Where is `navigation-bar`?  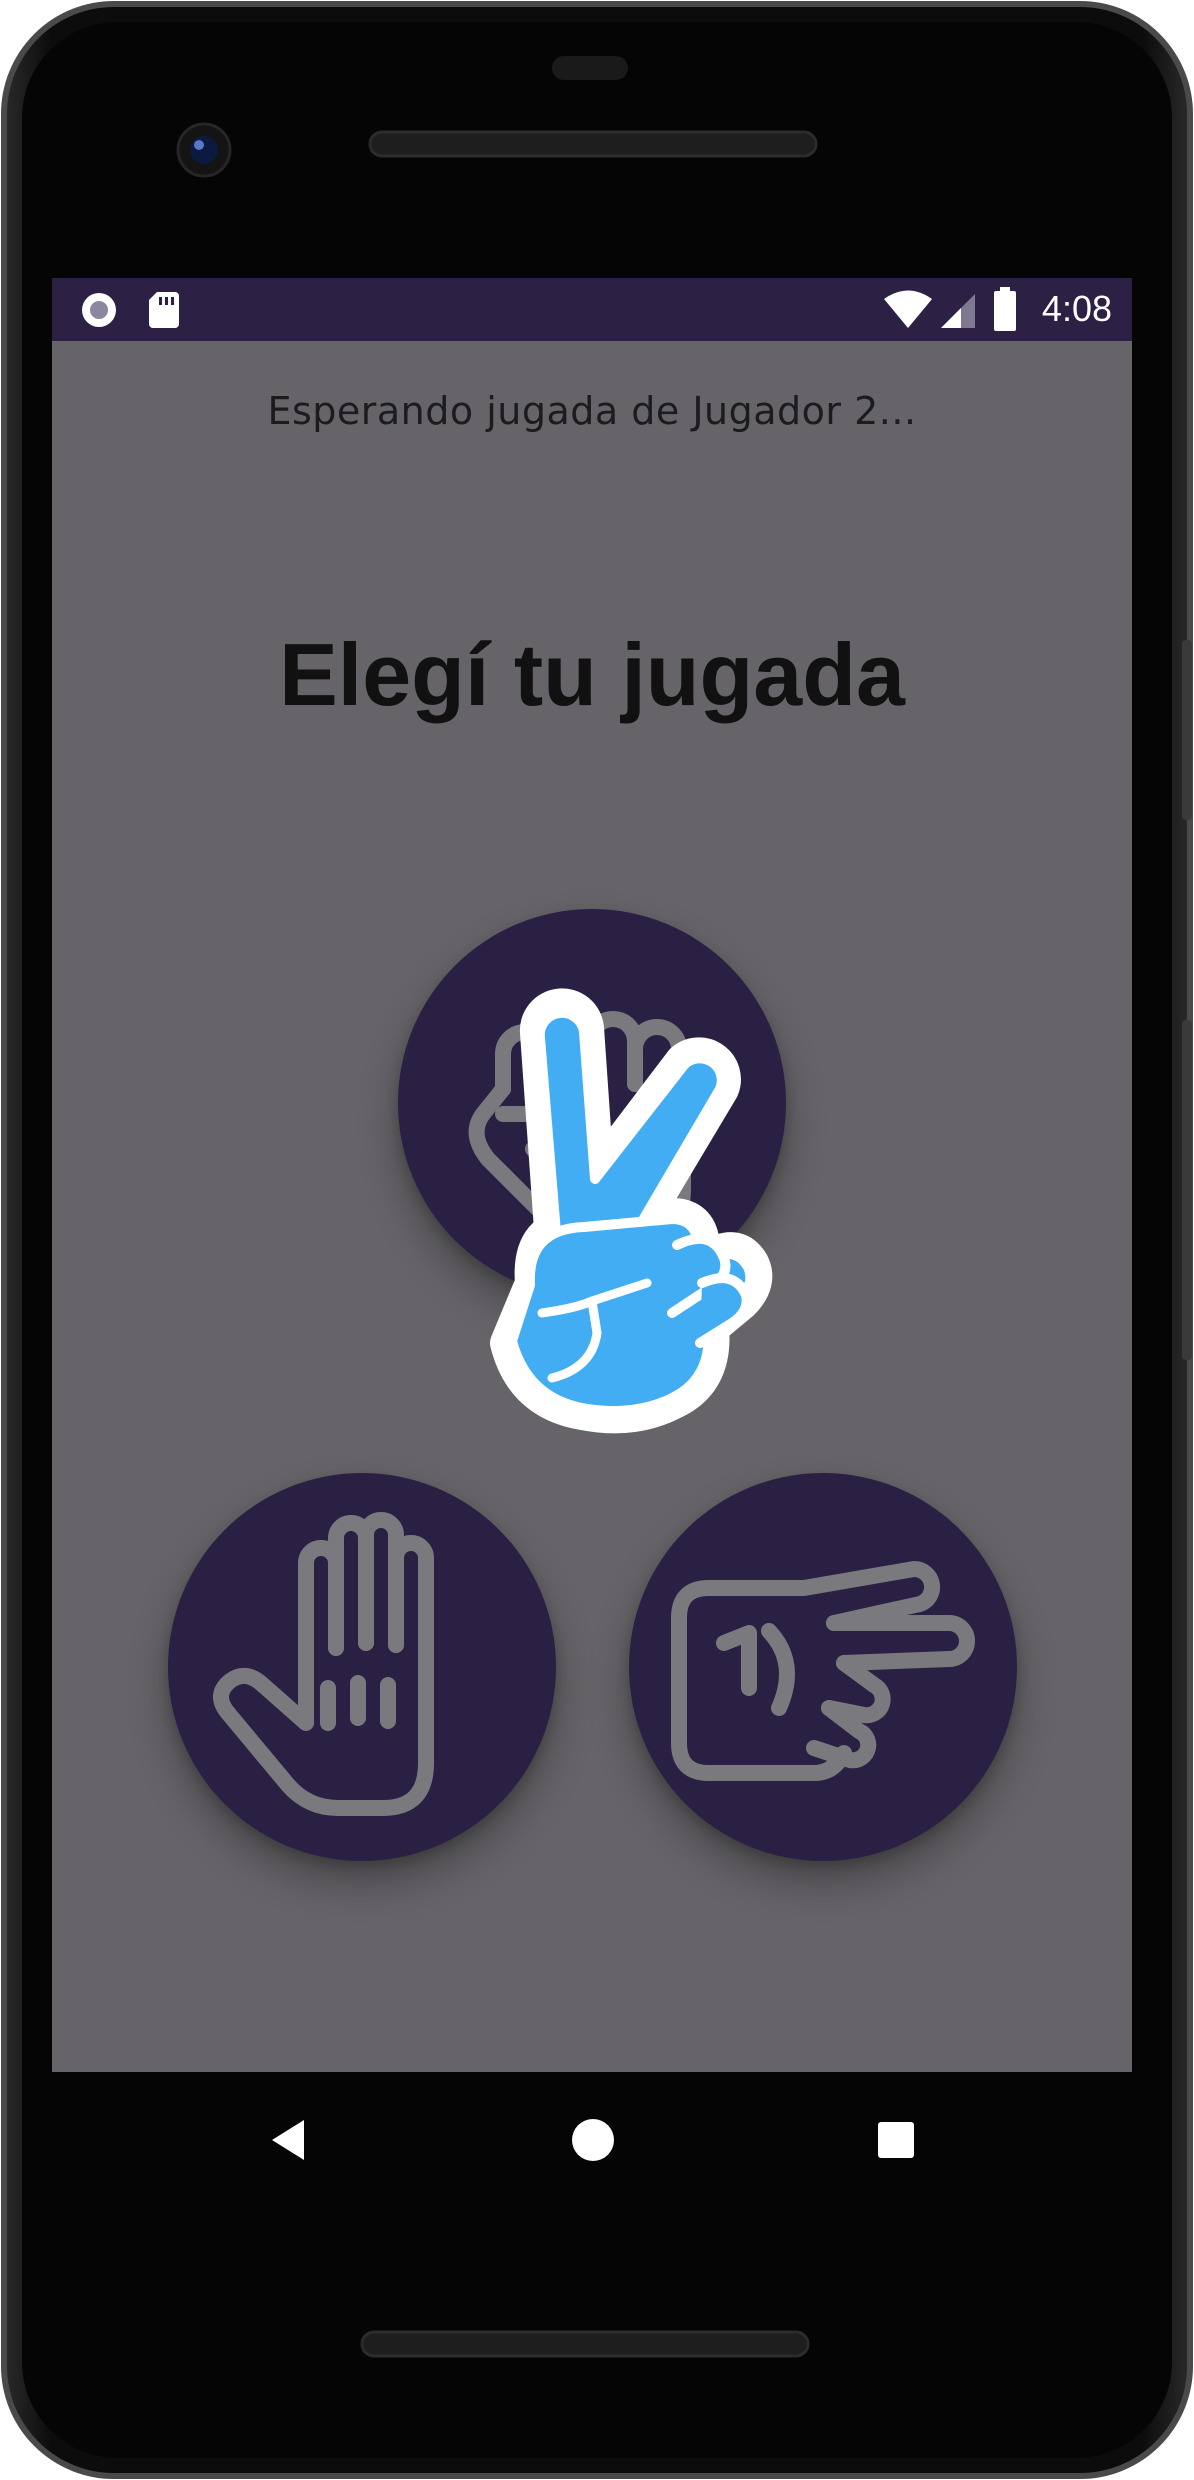 navigation-bar is located at coordinates (597, 2187).